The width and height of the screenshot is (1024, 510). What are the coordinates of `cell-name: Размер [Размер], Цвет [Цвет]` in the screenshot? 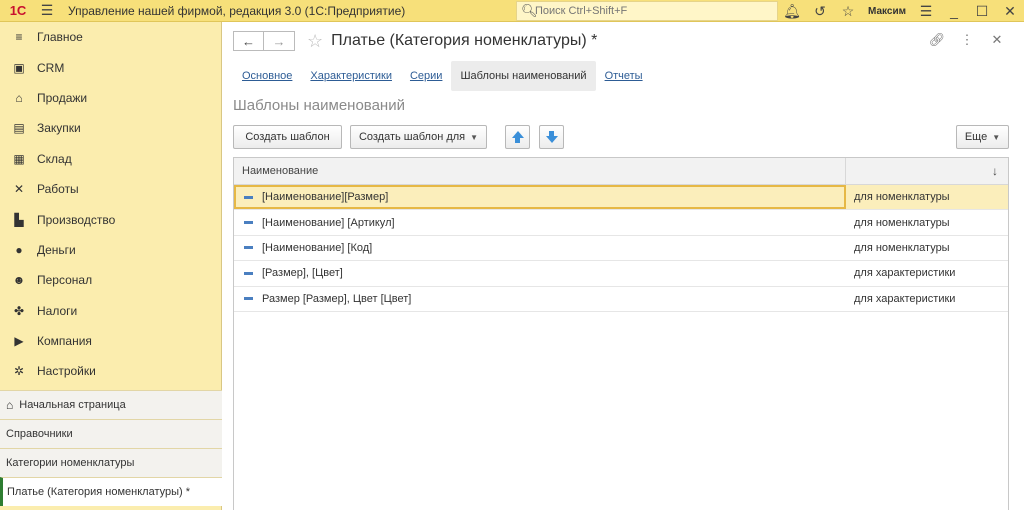 It's located at (540, 299).